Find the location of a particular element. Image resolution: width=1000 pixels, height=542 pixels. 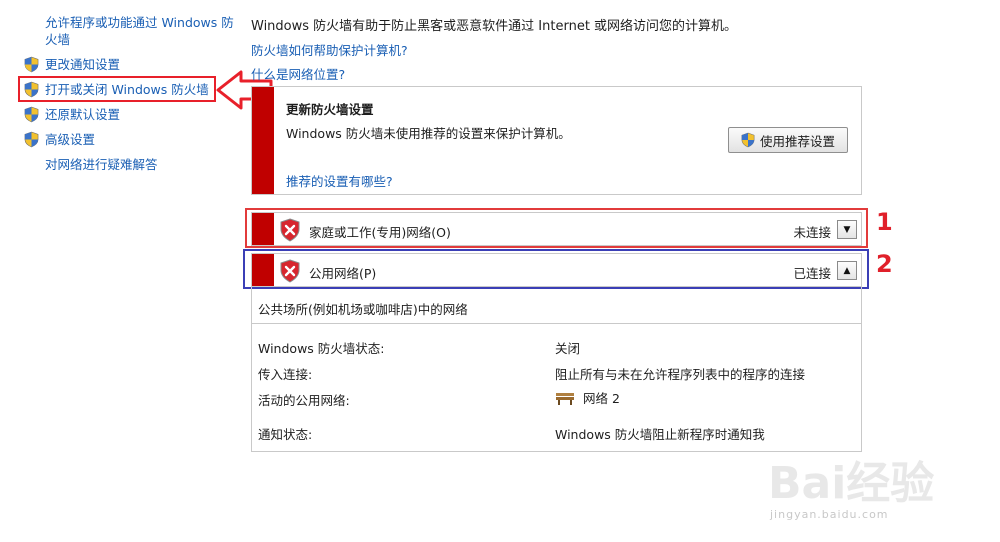

sidebar-item-change-notifications: 更改通知设置 is located at coordinates (72, 64).